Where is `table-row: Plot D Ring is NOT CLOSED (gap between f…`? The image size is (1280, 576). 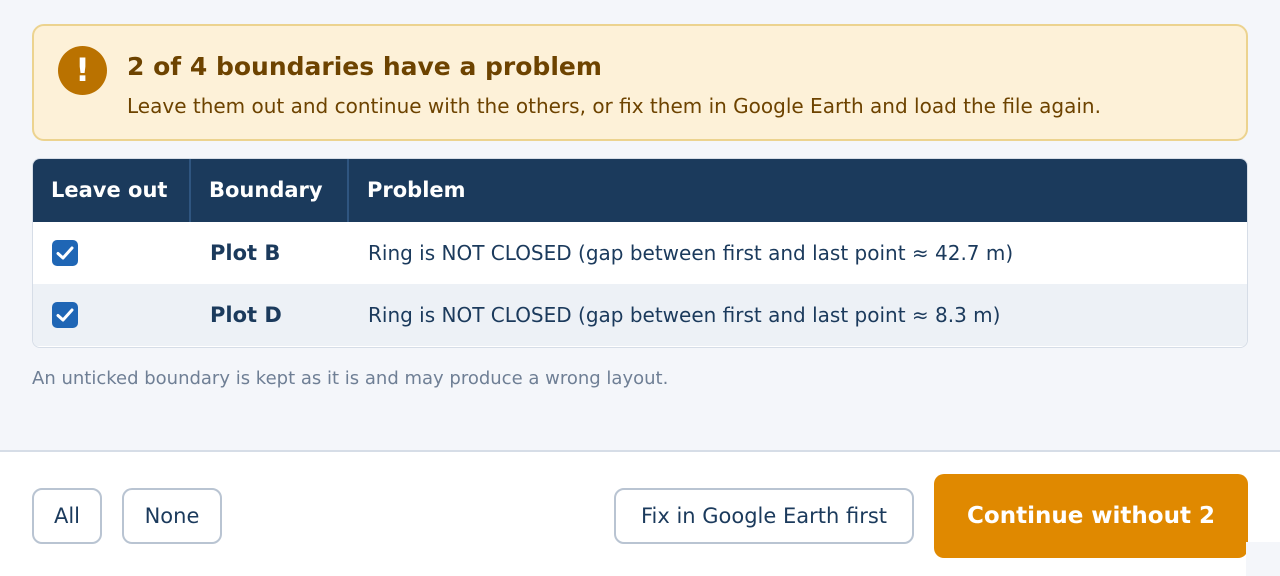 table-row: Plot D Ring is NOT CLOSED (gap between f… is located at coordinates (640, 315).